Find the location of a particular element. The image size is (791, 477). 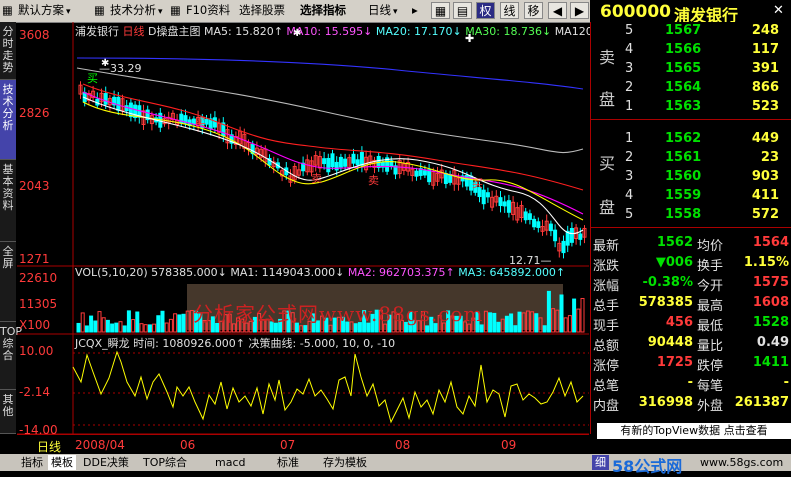

marker-star-2: ✱ is located at coordinates (297, 33).